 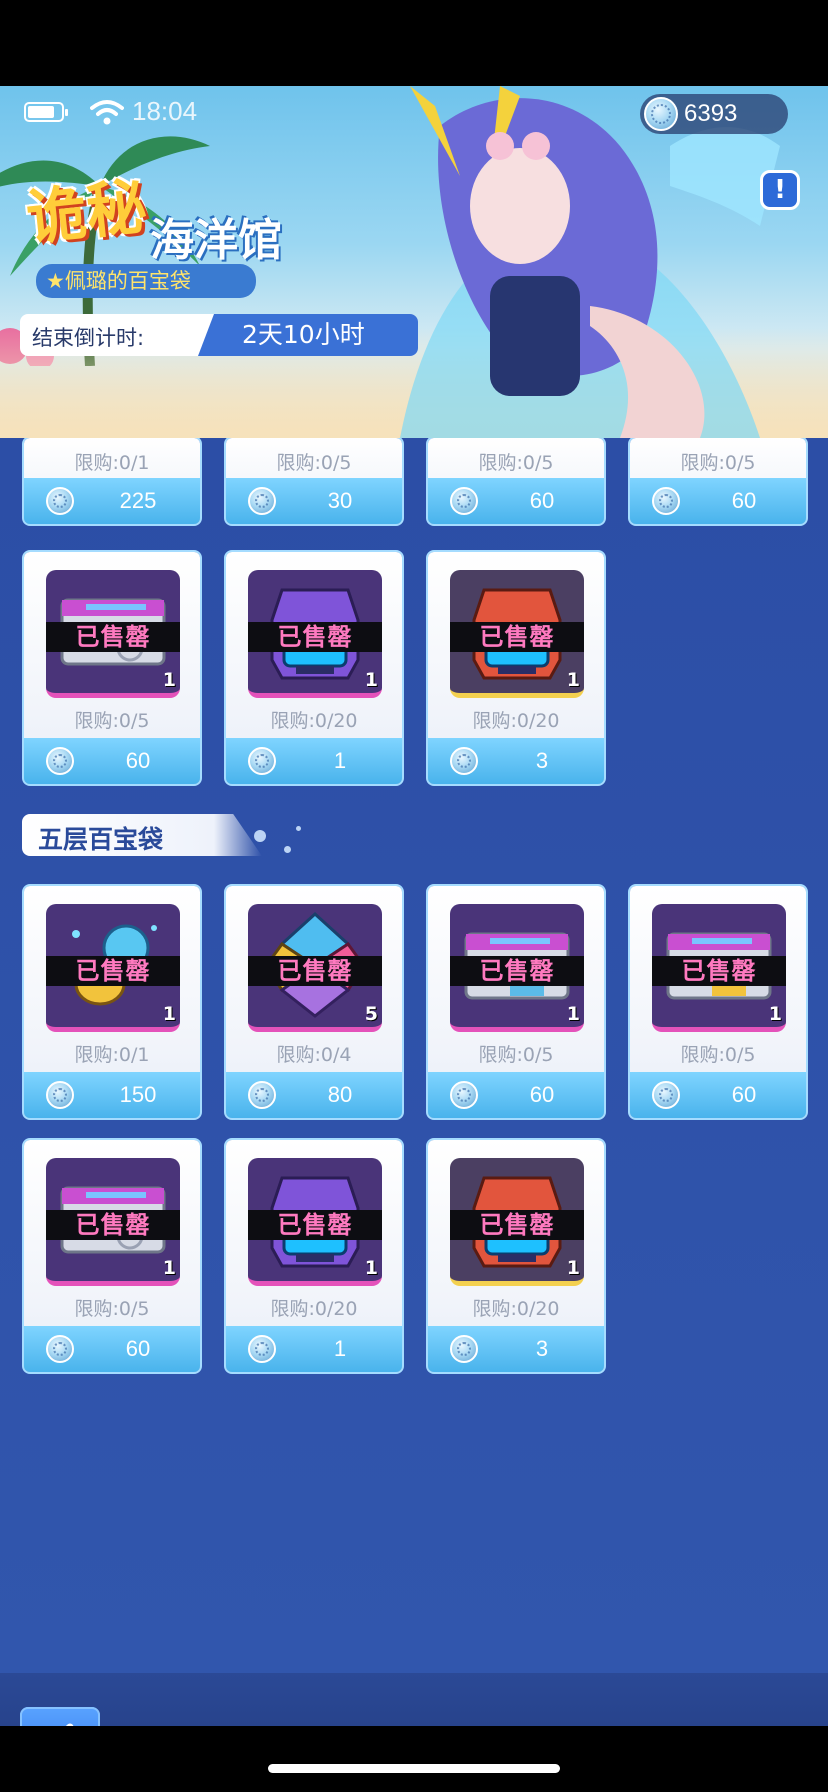 What do you see at coordinates (371, 1014) in the screenshot?
I see `item-count: 5` at bounding box center [371, 1014].